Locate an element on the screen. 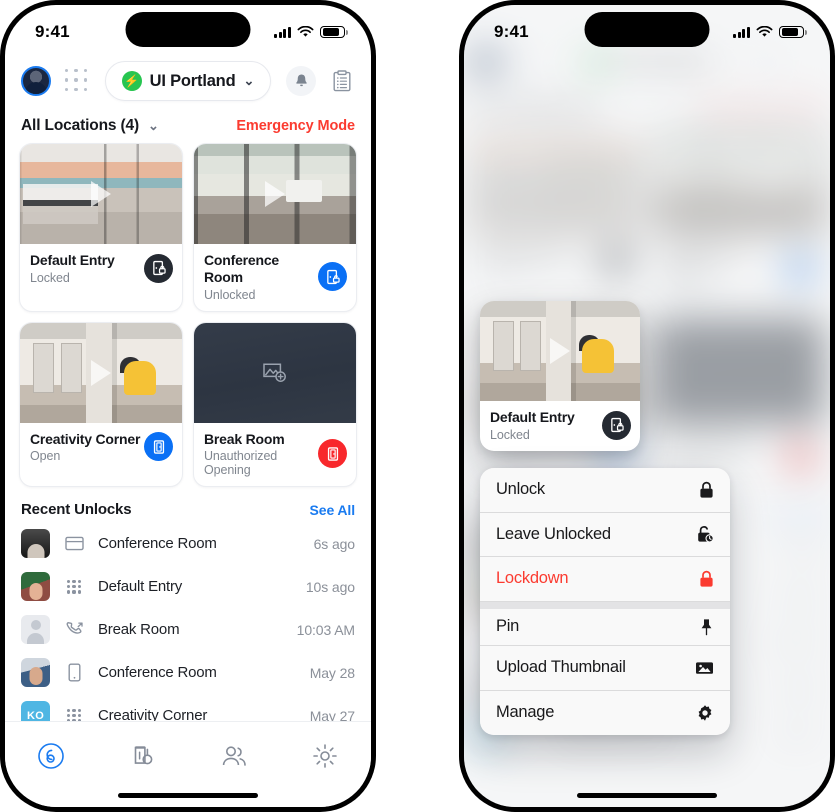 This screenshot has width=835, height=812. door-card: Break Room Unauthorized Opening is located at coordinates (275, 404).